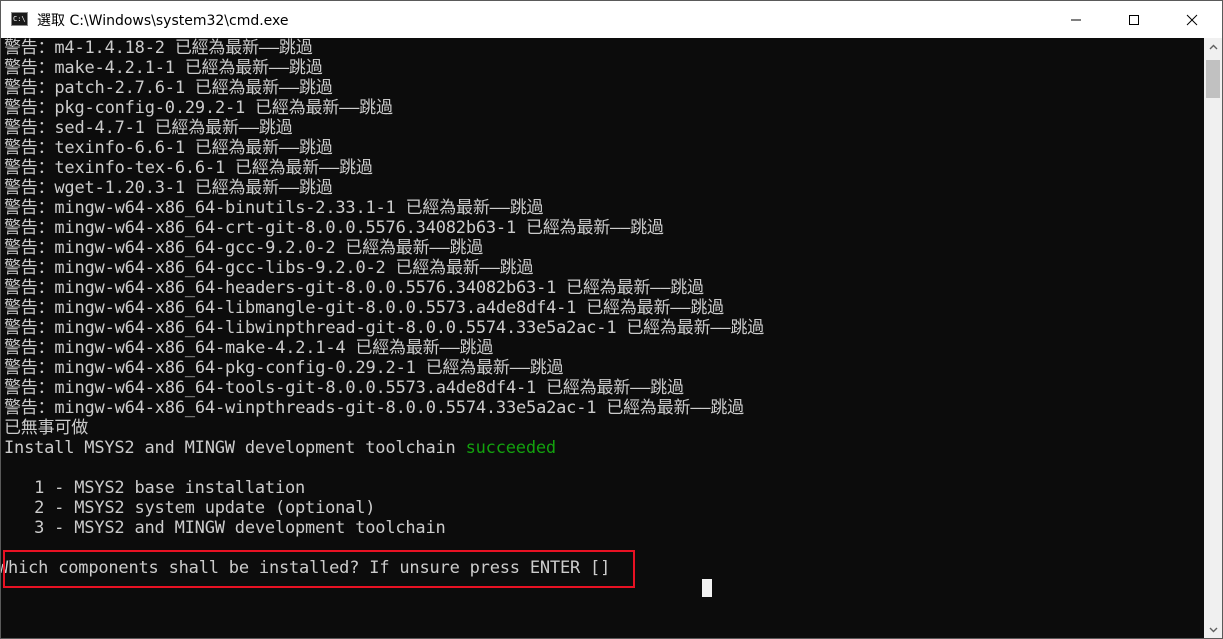 The height and width of the screenshot is (639, 1223). What do you see at coordinates (168, 88) in the screenshot?
I see `console-line: 警告：patch-2.7.6-1 已經為最新——跳過` at bounding box center [168, 88].